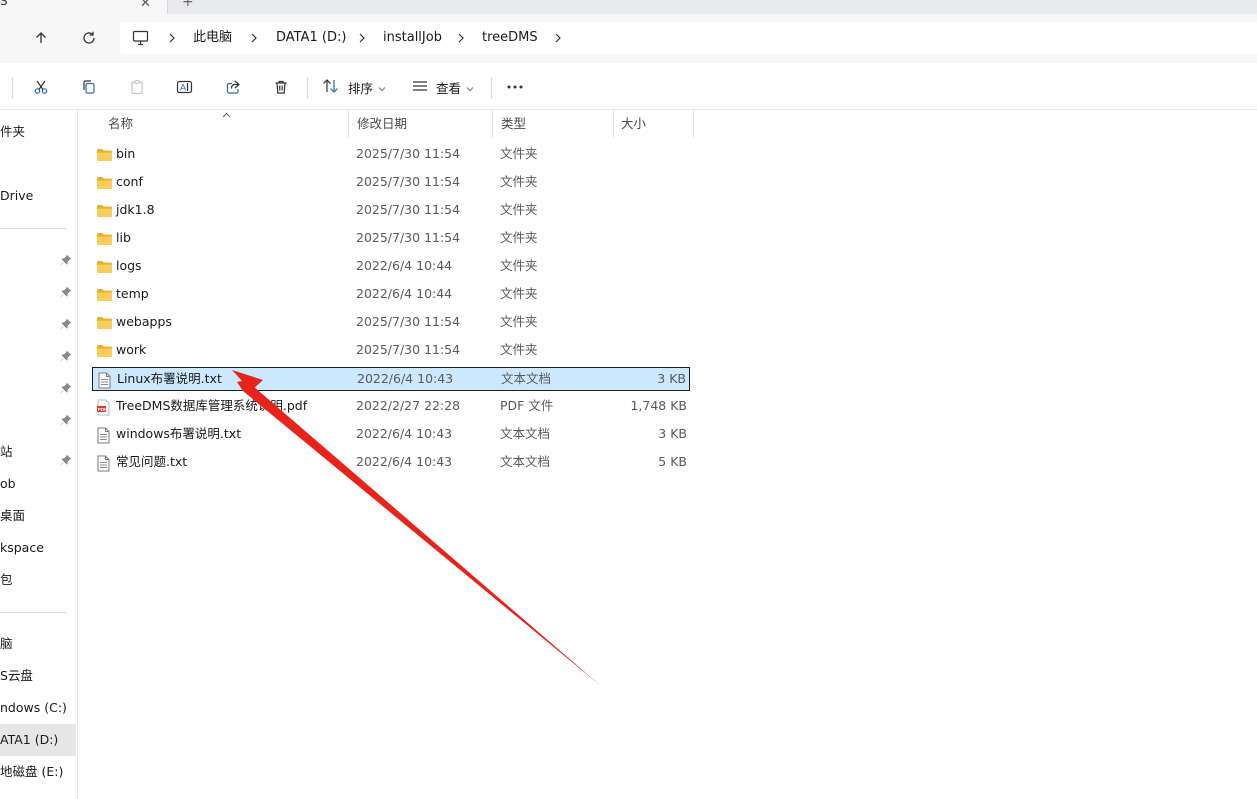 The width and height of the screenshot is (1257, 799). I want to click on pdf-file-icon: PDF, so click(104, 407).